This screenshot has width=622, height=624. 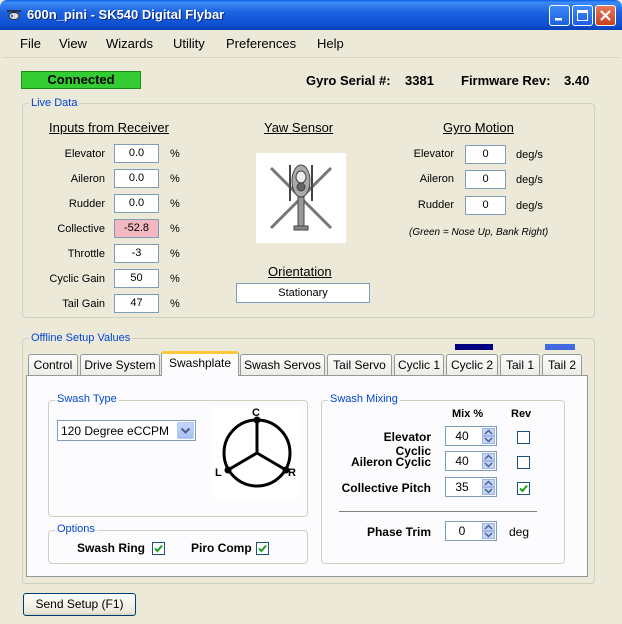 What do you see at coordinates (14, 15) in the screenshot?
I see `helicopter-app-icon` at bounding box center [14, 15].